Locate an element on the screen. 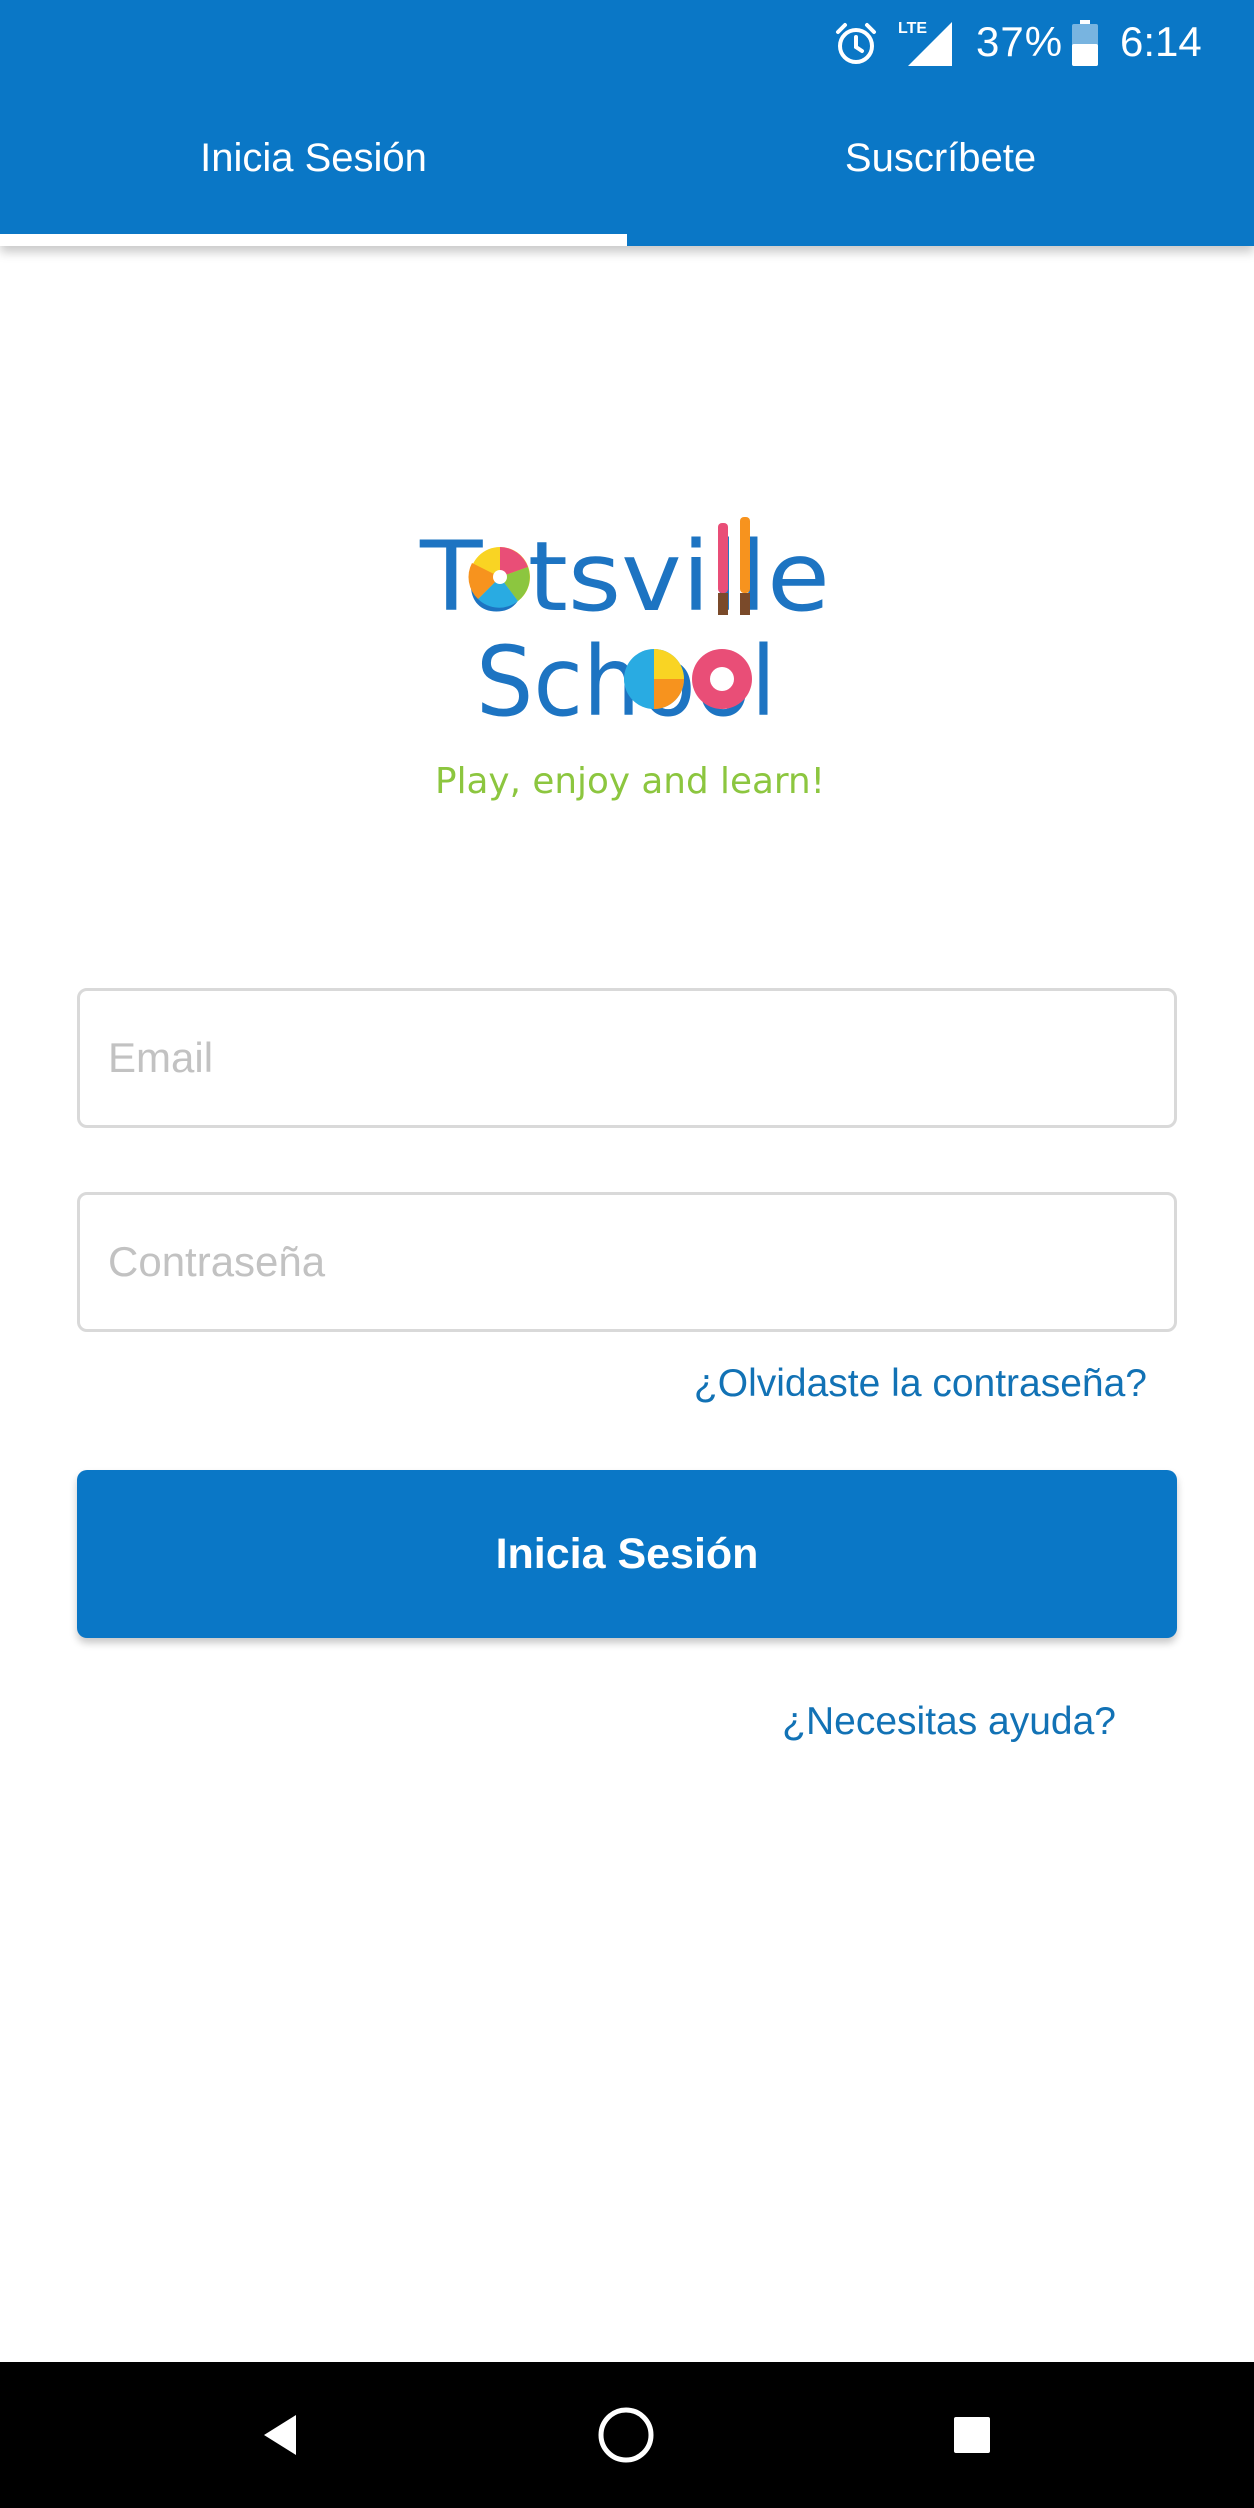  tab-signup-label: Suscríbete is located at coordinates (940, 157).